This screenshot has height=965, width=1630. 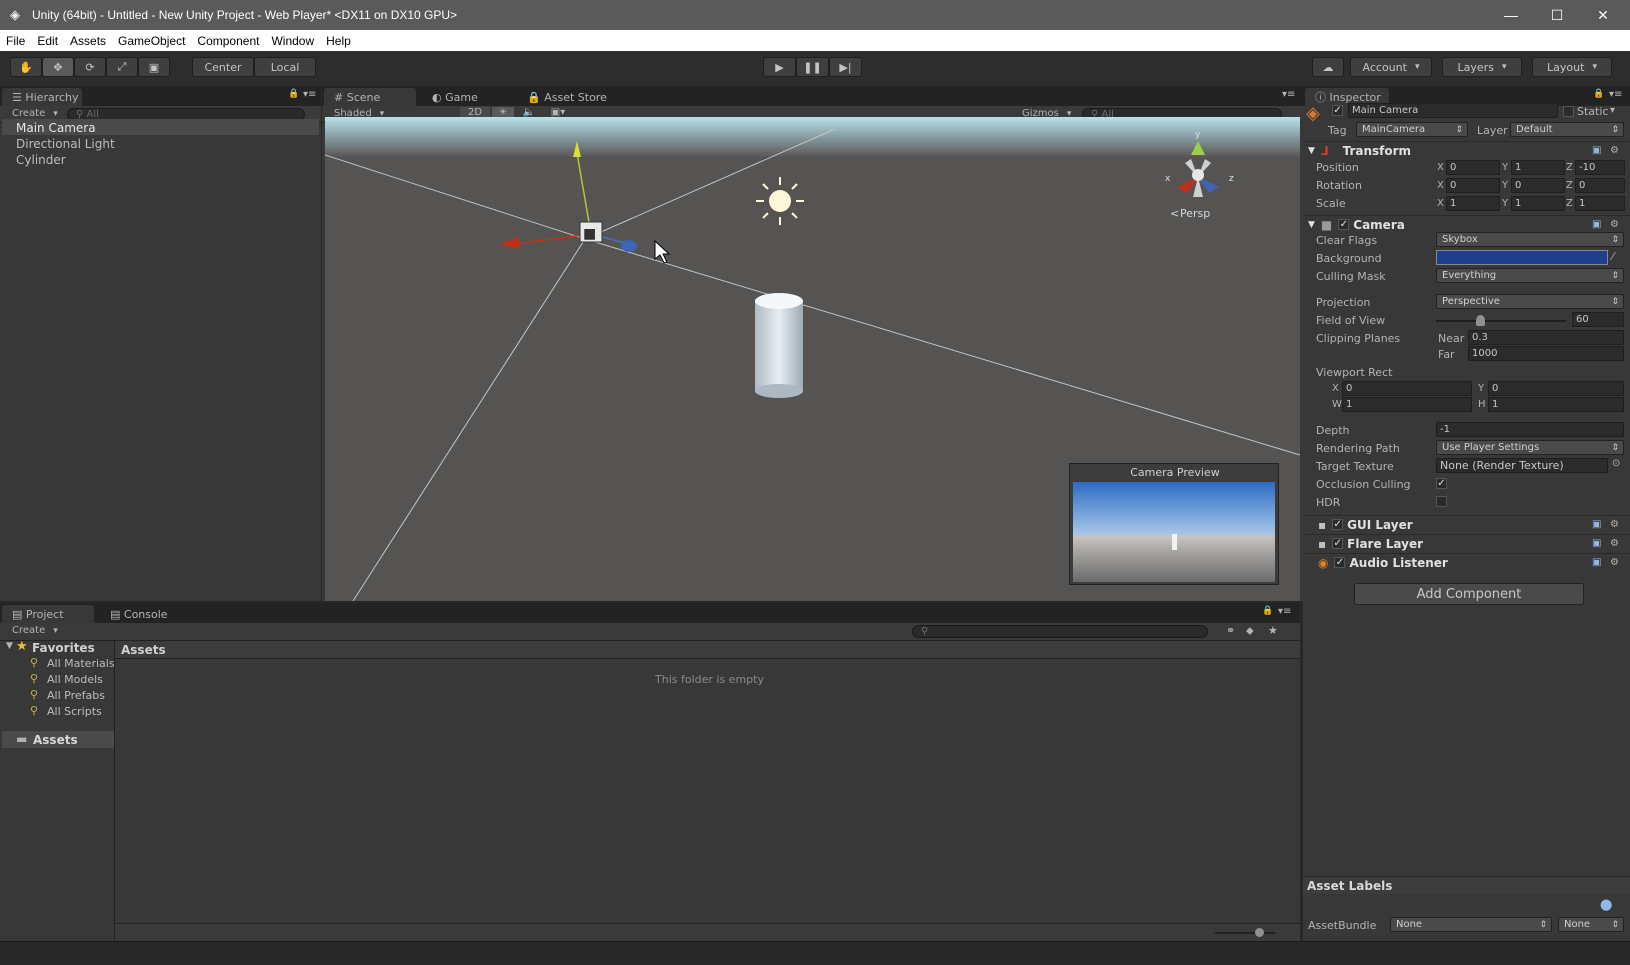 I want to click on position-y-field: 1, so click(x=1538, y=167).